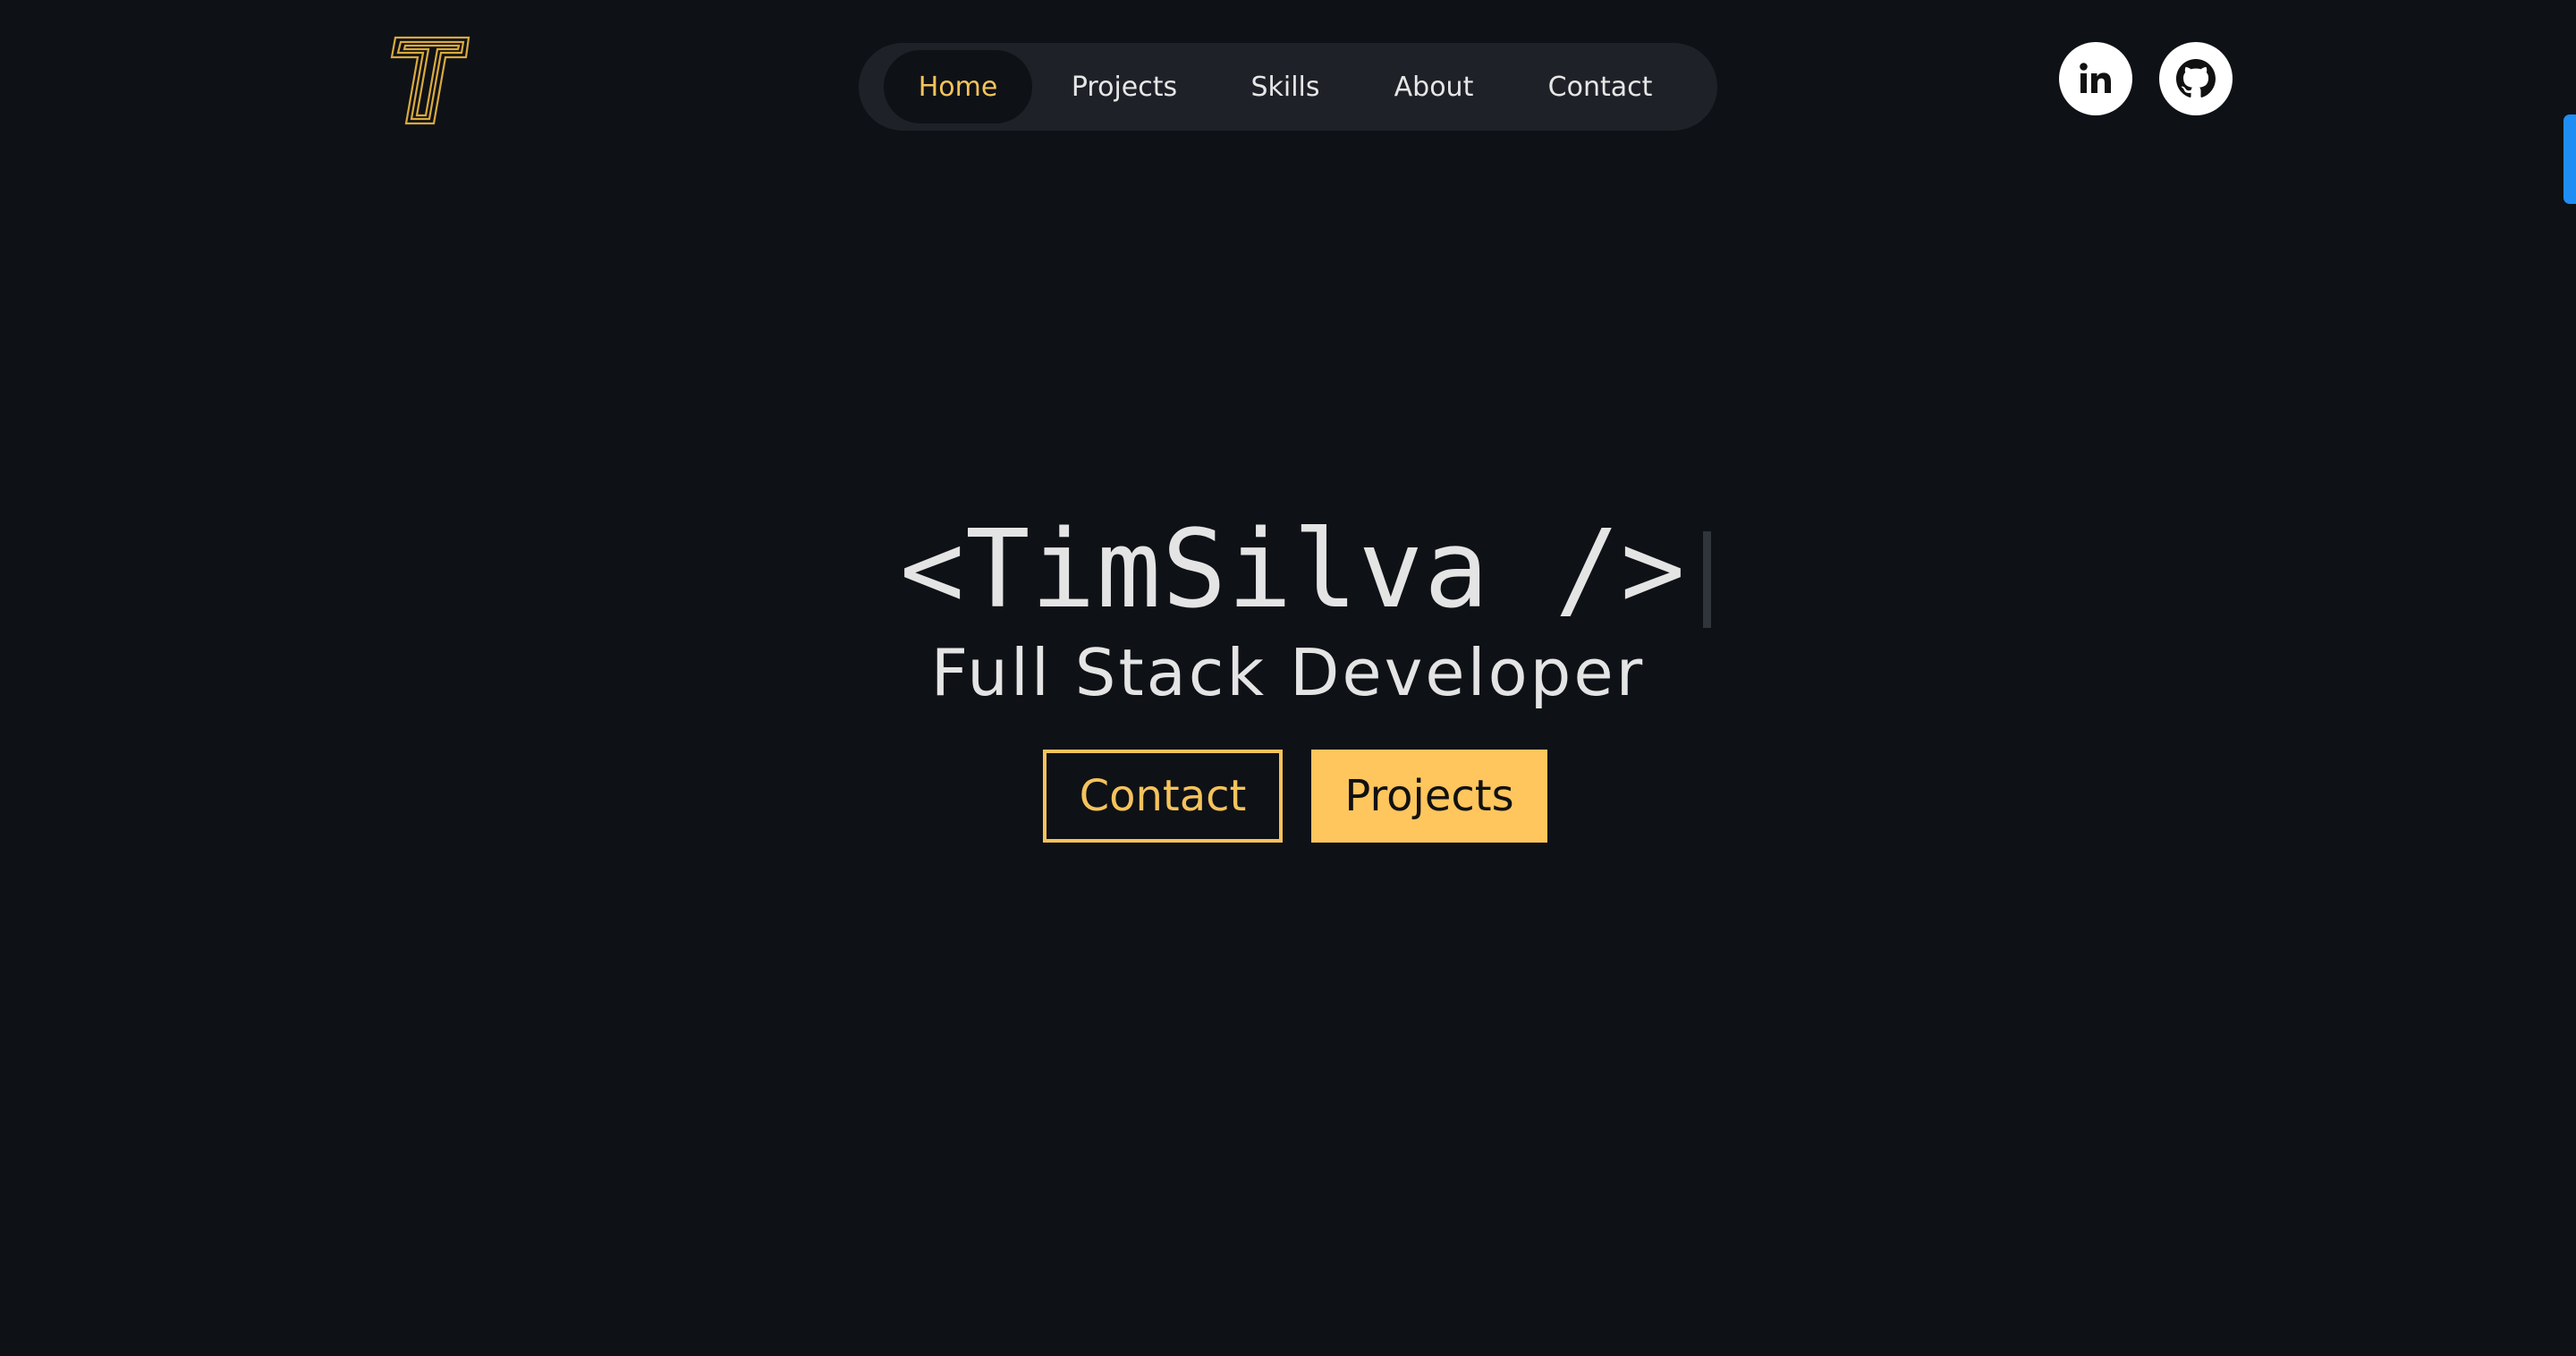 This screenshot has width=2576, height=1356. Describe the element at coordinates (1124, 87) in the screenshot. I see `nav-item-projects: Projects` at that location.